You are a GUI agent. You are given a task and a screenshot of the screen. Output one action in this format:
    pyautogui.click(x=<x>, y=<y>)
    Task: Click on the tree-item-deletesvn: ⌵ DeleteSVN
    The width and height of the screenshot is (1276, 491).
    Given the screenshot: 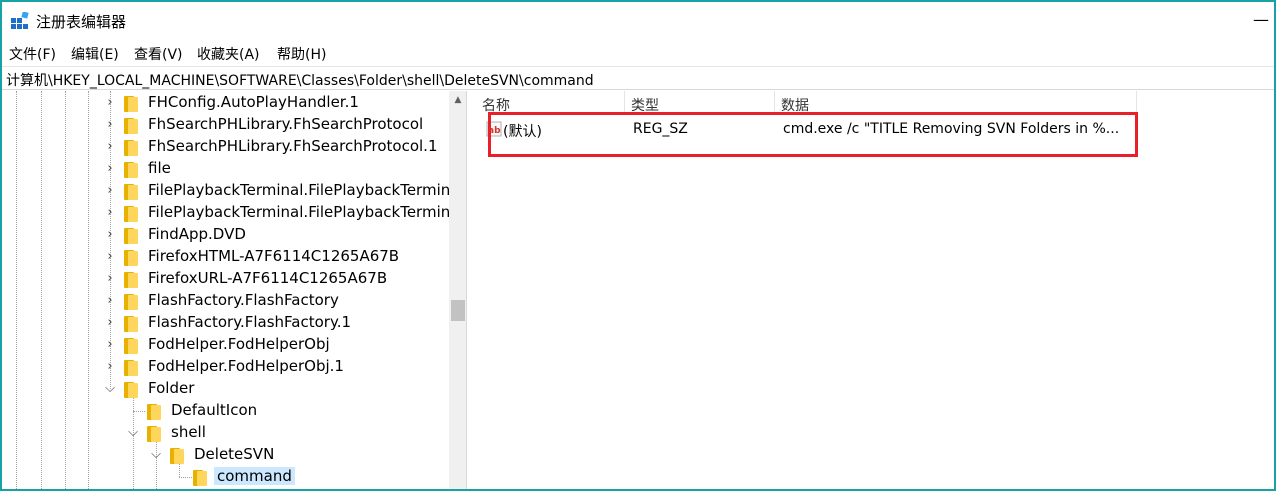 What is the action you would take?
    pyautogui.click(x=226, y=455)
    